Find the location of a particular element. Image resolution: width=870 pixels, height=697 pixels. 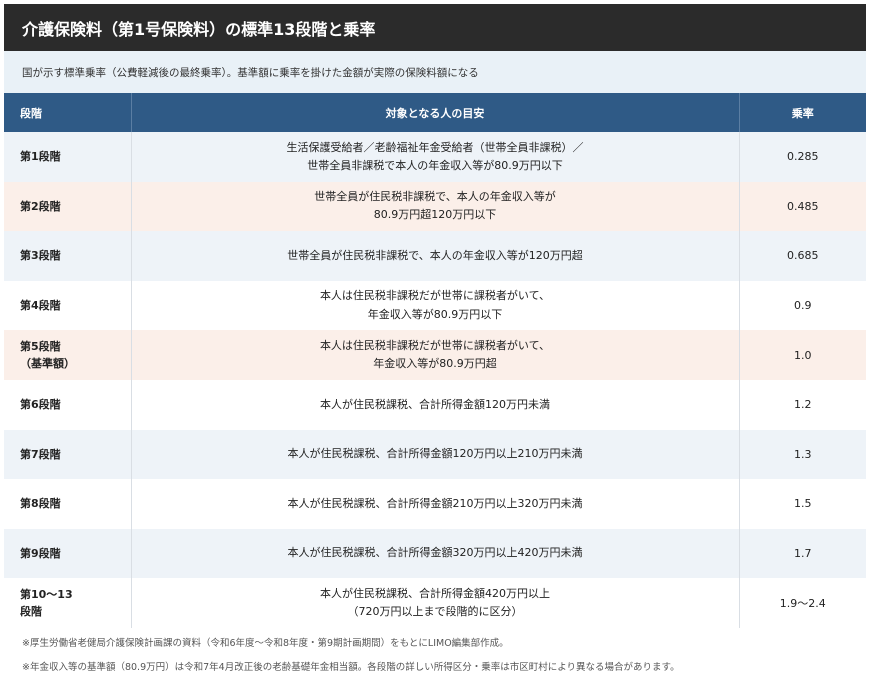

table-header-row: 段階 対象となる人の目安 乗率 is located at coordinates (435, 112).